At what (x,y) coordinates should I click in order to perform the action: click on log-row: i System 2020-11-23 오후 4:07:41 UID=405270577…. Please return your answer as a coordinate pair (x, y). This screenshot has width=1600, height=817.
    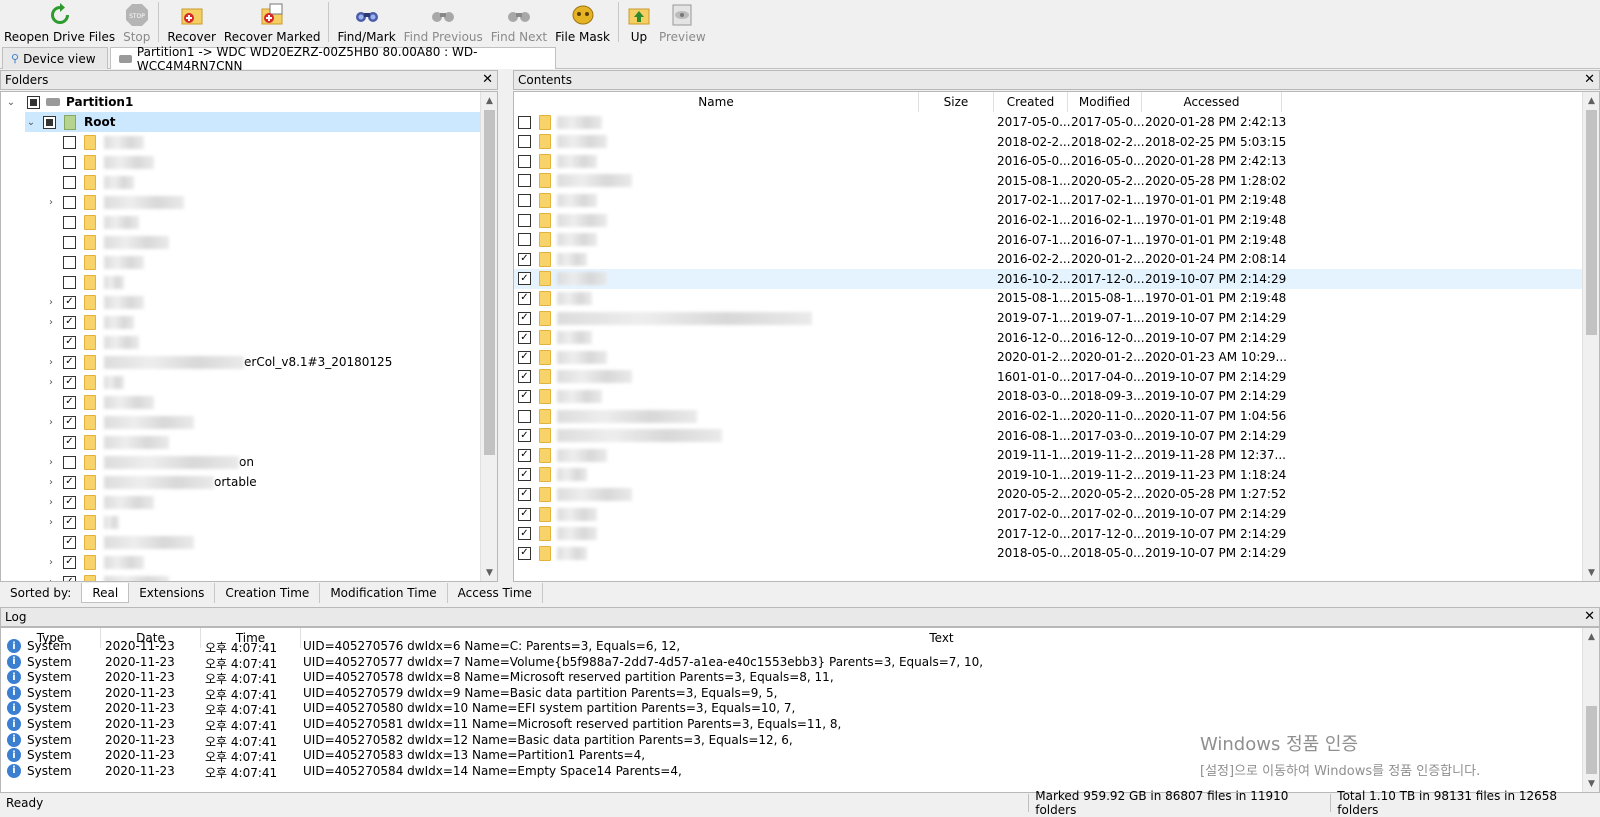
    Looking at the image, I should click on (792, 662).